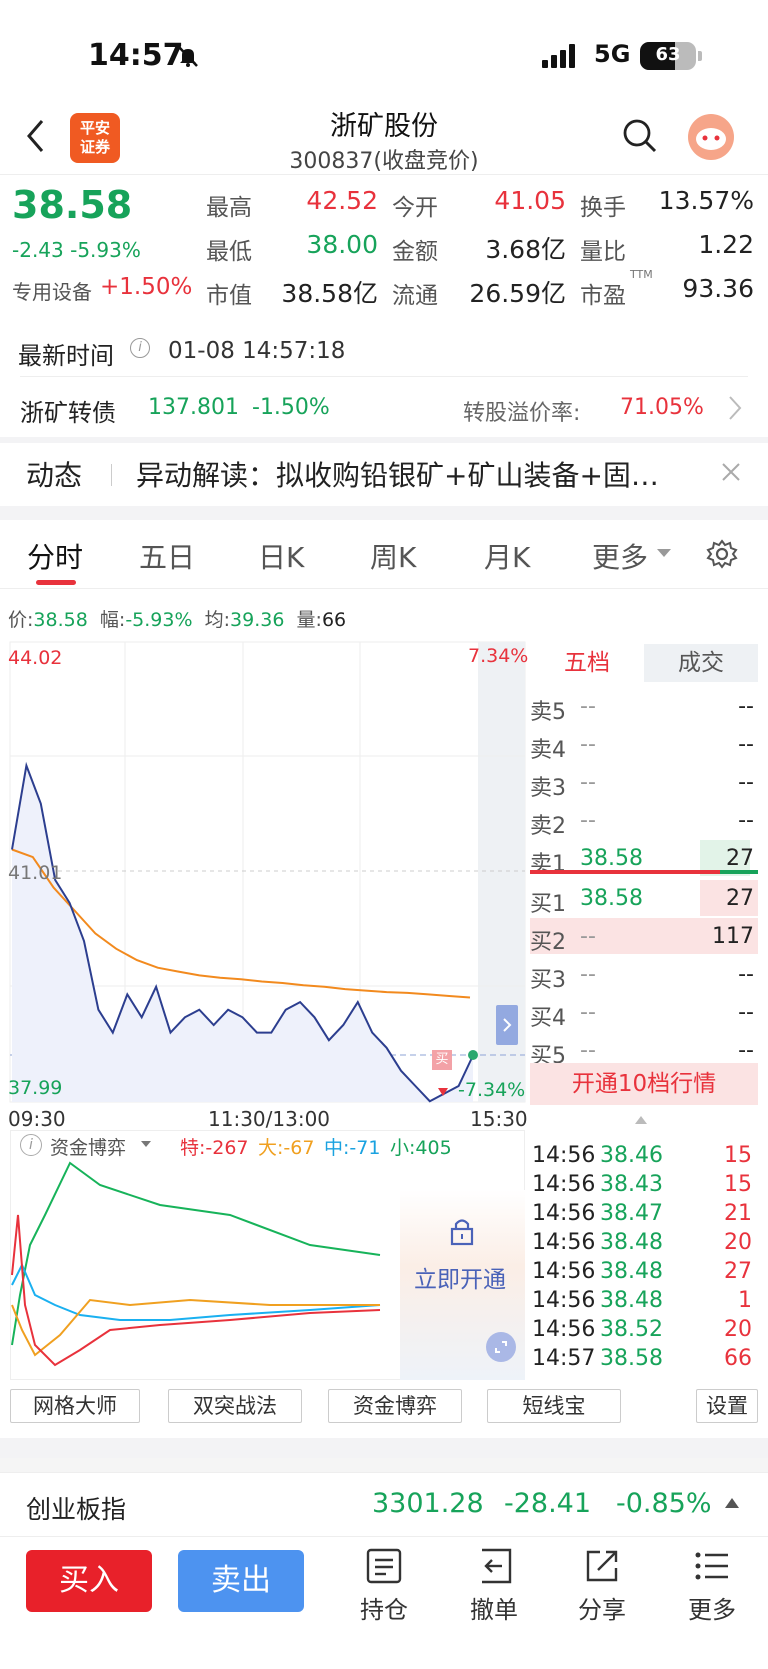 The width and height of the screenshot is (768, 1669). I want to click on turnover-value: 13.57%, so click(706, 200).